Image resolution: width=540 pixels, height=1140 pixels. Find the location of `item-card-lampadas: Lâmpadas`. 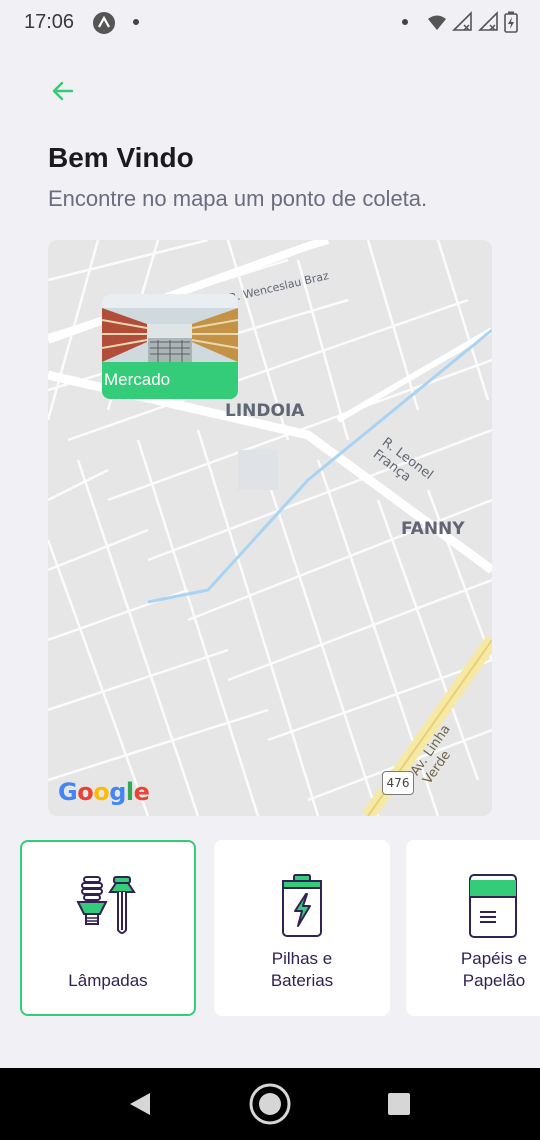

item-card-lampadas: Lâmpadas is located at coordinates (108, 928).